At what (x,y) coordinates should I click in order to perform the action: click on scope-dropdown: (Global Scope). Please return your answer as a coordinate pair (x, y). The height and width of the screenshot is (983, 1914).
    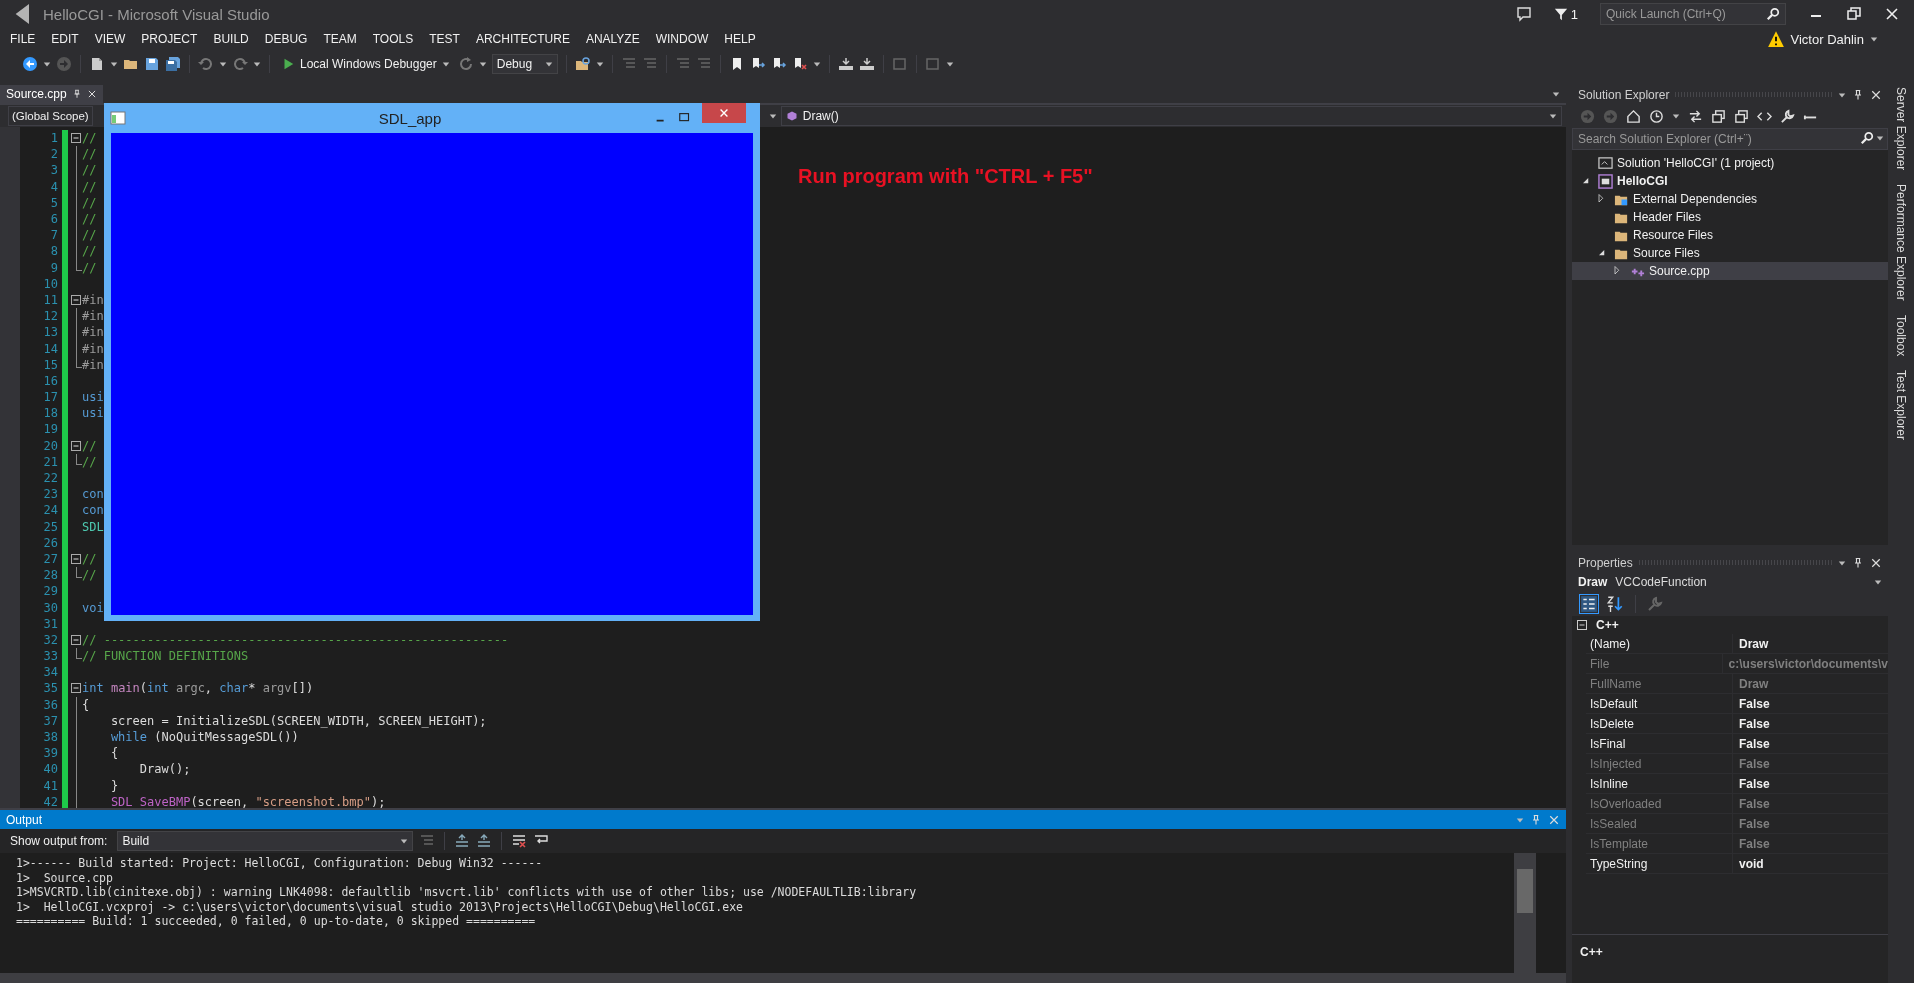
    Looking at the image, I should click on (50, 116).